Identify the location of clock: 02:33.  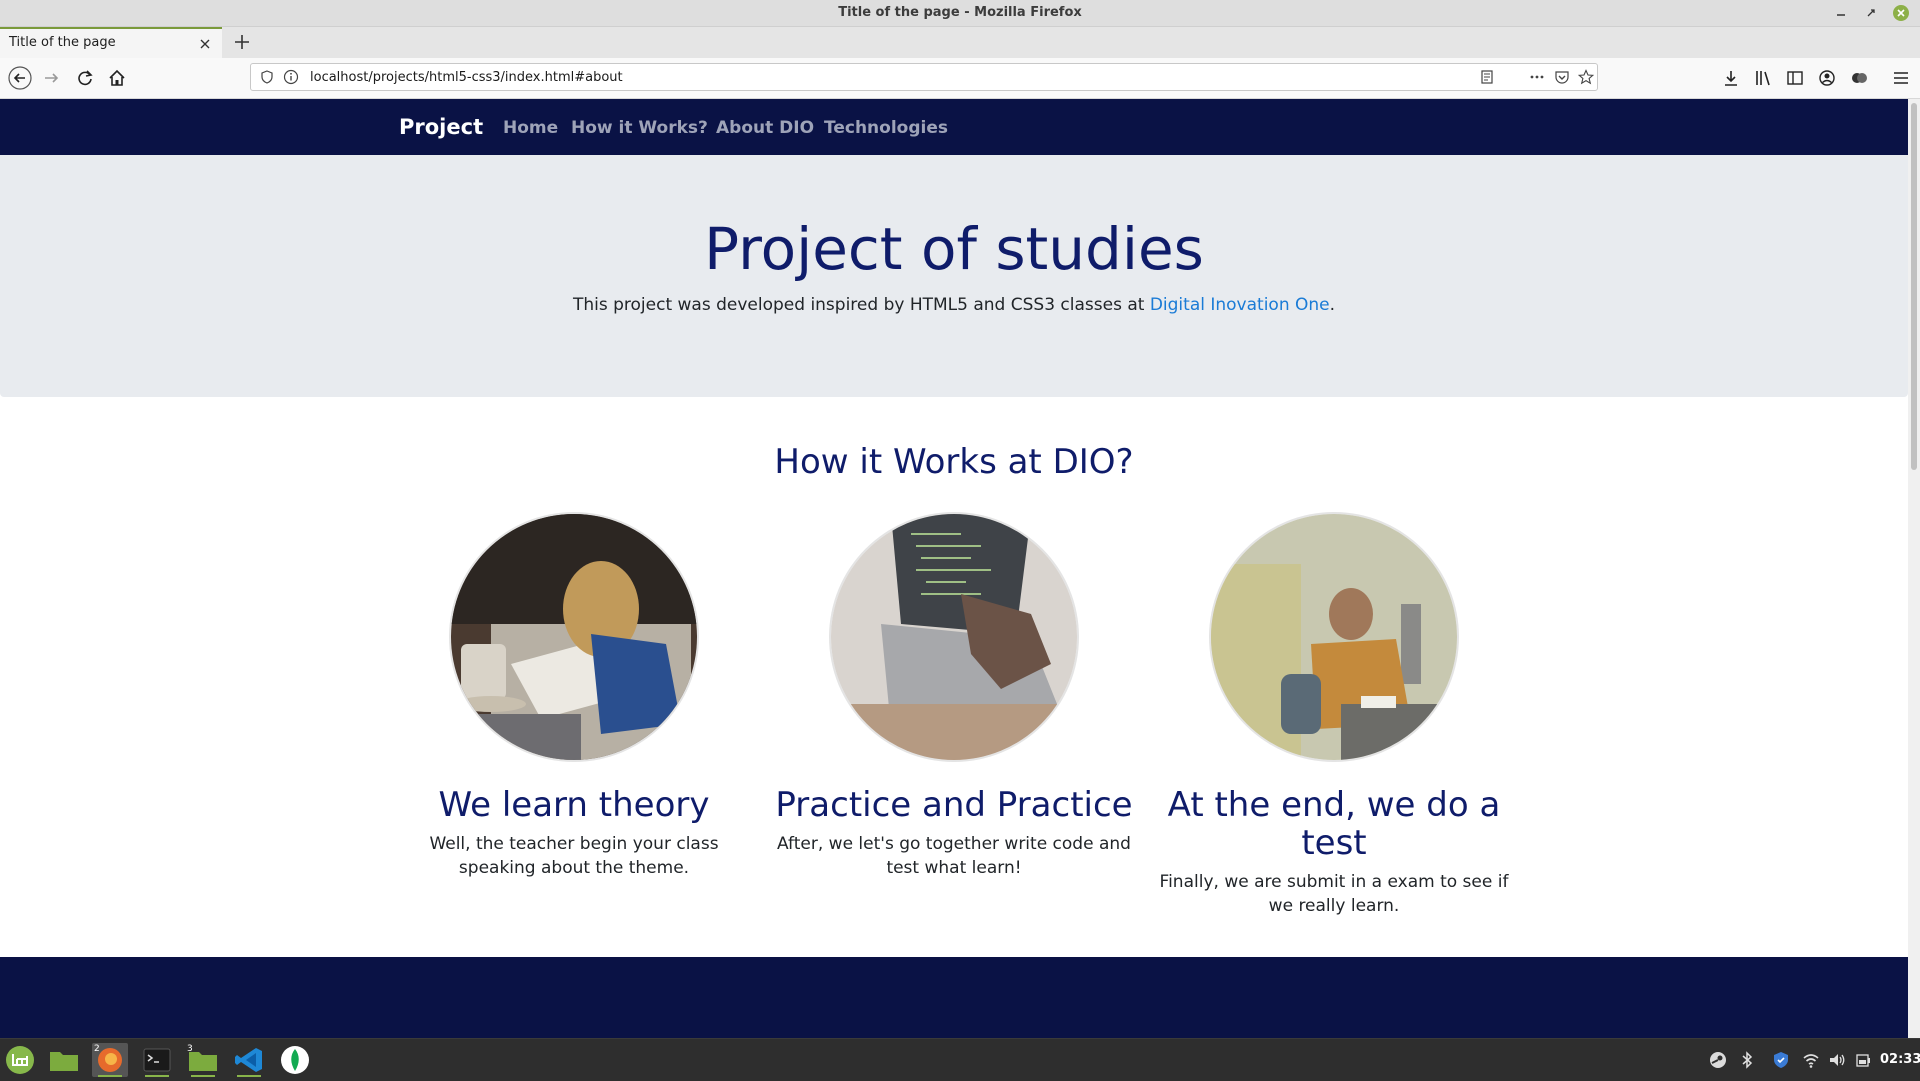
(1900, 1059).